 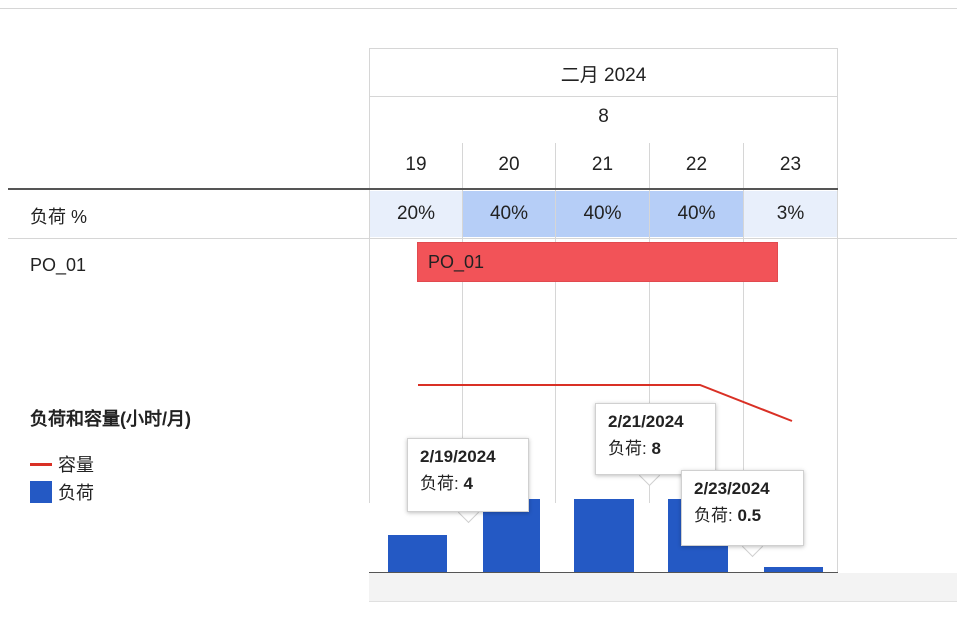 I want to click on week-header: 8, so click(x=603, y=116).